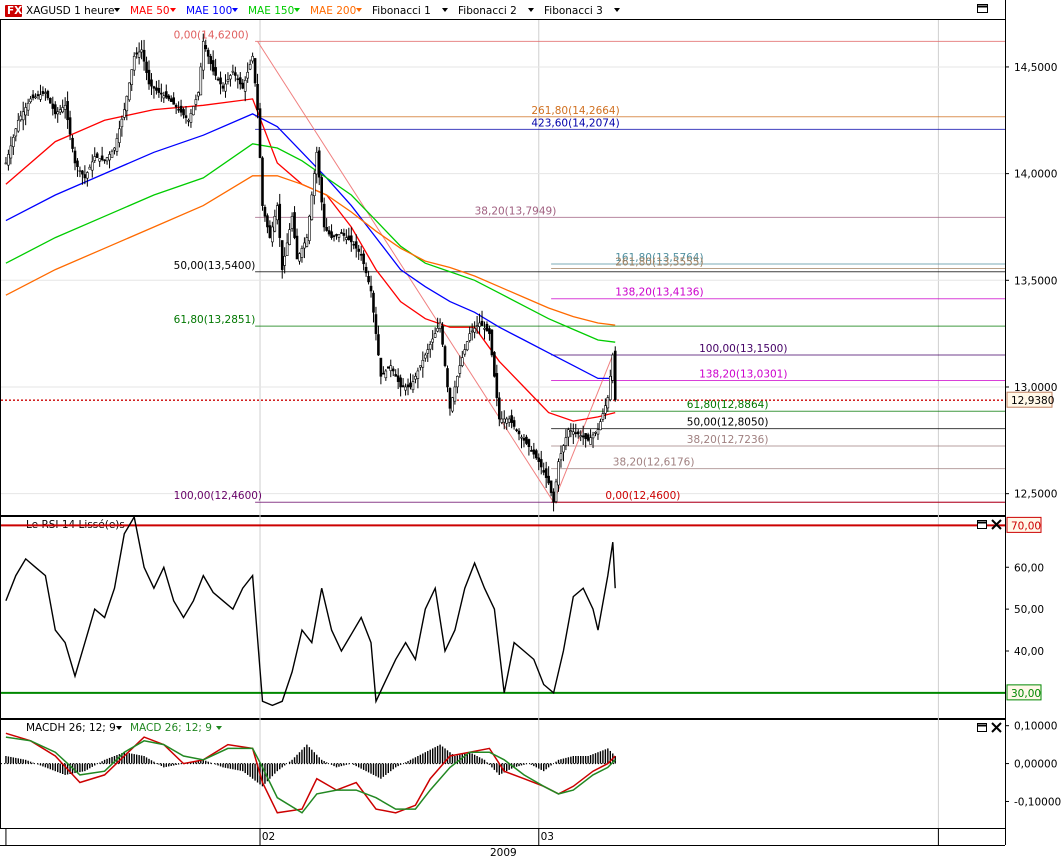  Describe the element at coordinates (211, 35) in the screenshot. I see `fibonacci-label: 0,00(14,6200)` at that location.